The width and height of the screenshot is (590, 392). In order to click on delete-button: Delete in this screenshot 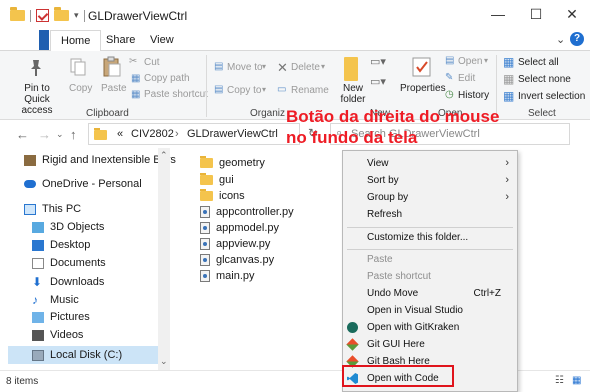, I will do `click(305, 67)`.